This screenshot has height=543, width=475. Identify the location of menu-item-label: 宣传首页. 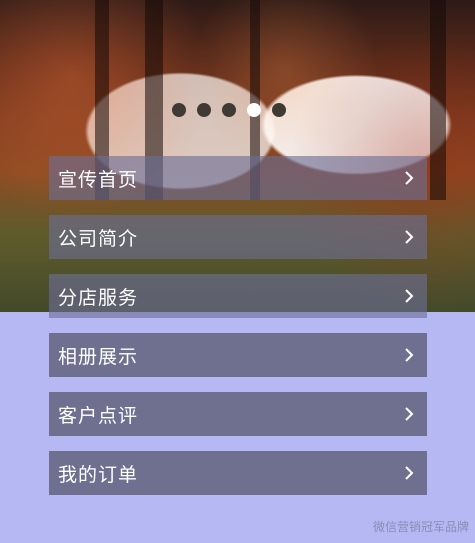
(98, 179).